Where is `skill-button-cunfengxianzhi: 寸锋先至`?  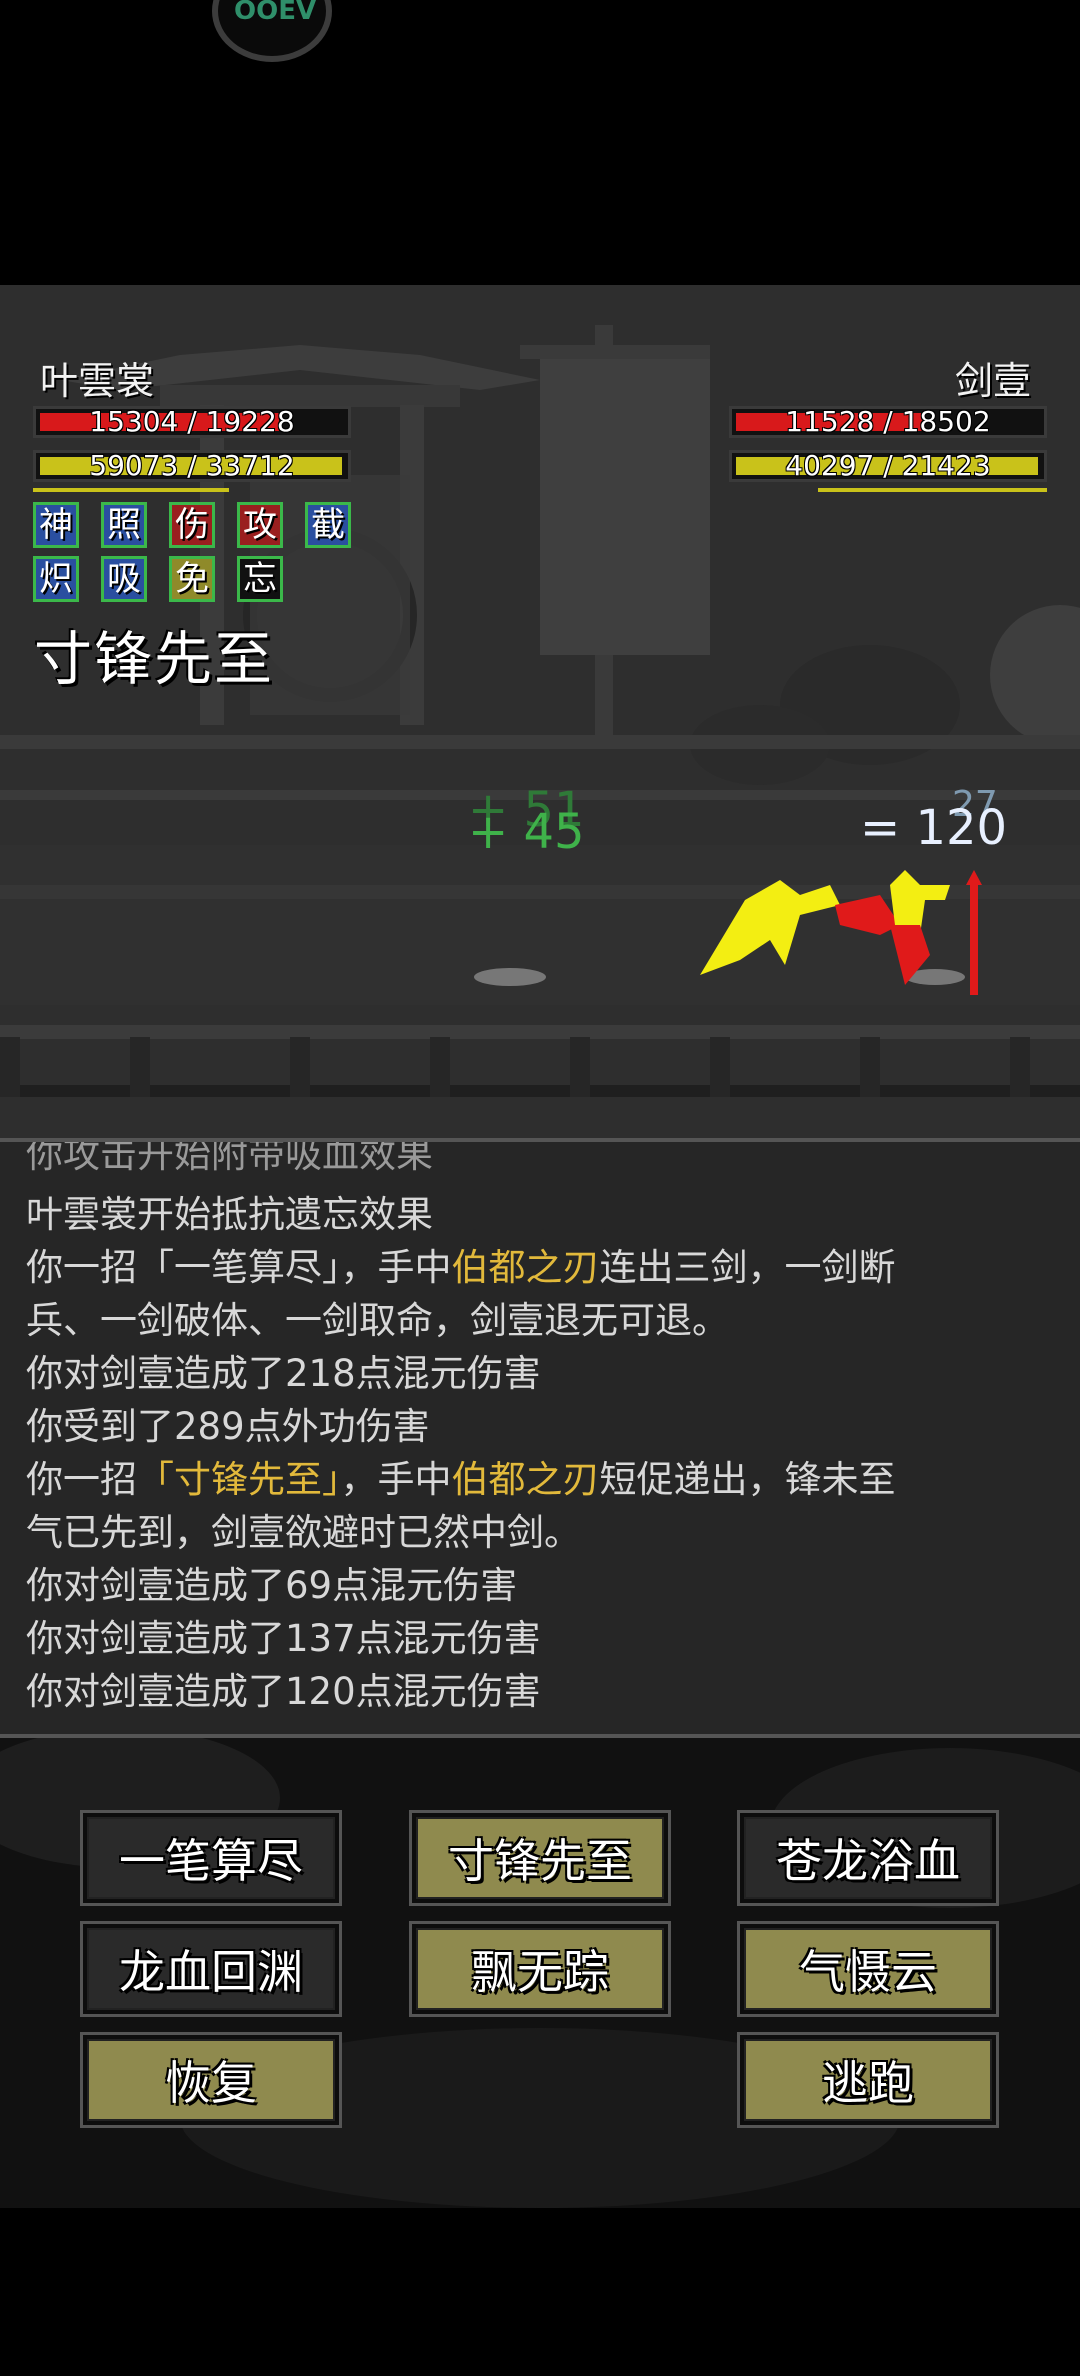
skill-button-cunfengxianzhi: 寸锋先至 is located at coordinates (540, 1858).